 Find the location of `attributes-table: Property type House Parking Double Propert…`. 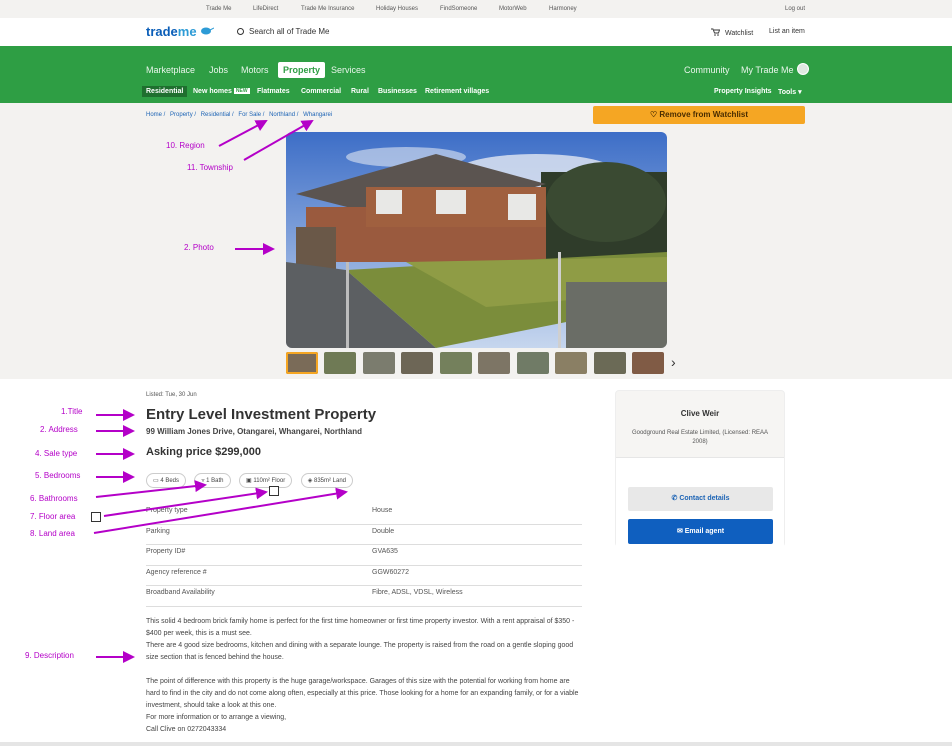

attributes-table: Property type House Parking Double Propert… is located at coordinates (364, 555).